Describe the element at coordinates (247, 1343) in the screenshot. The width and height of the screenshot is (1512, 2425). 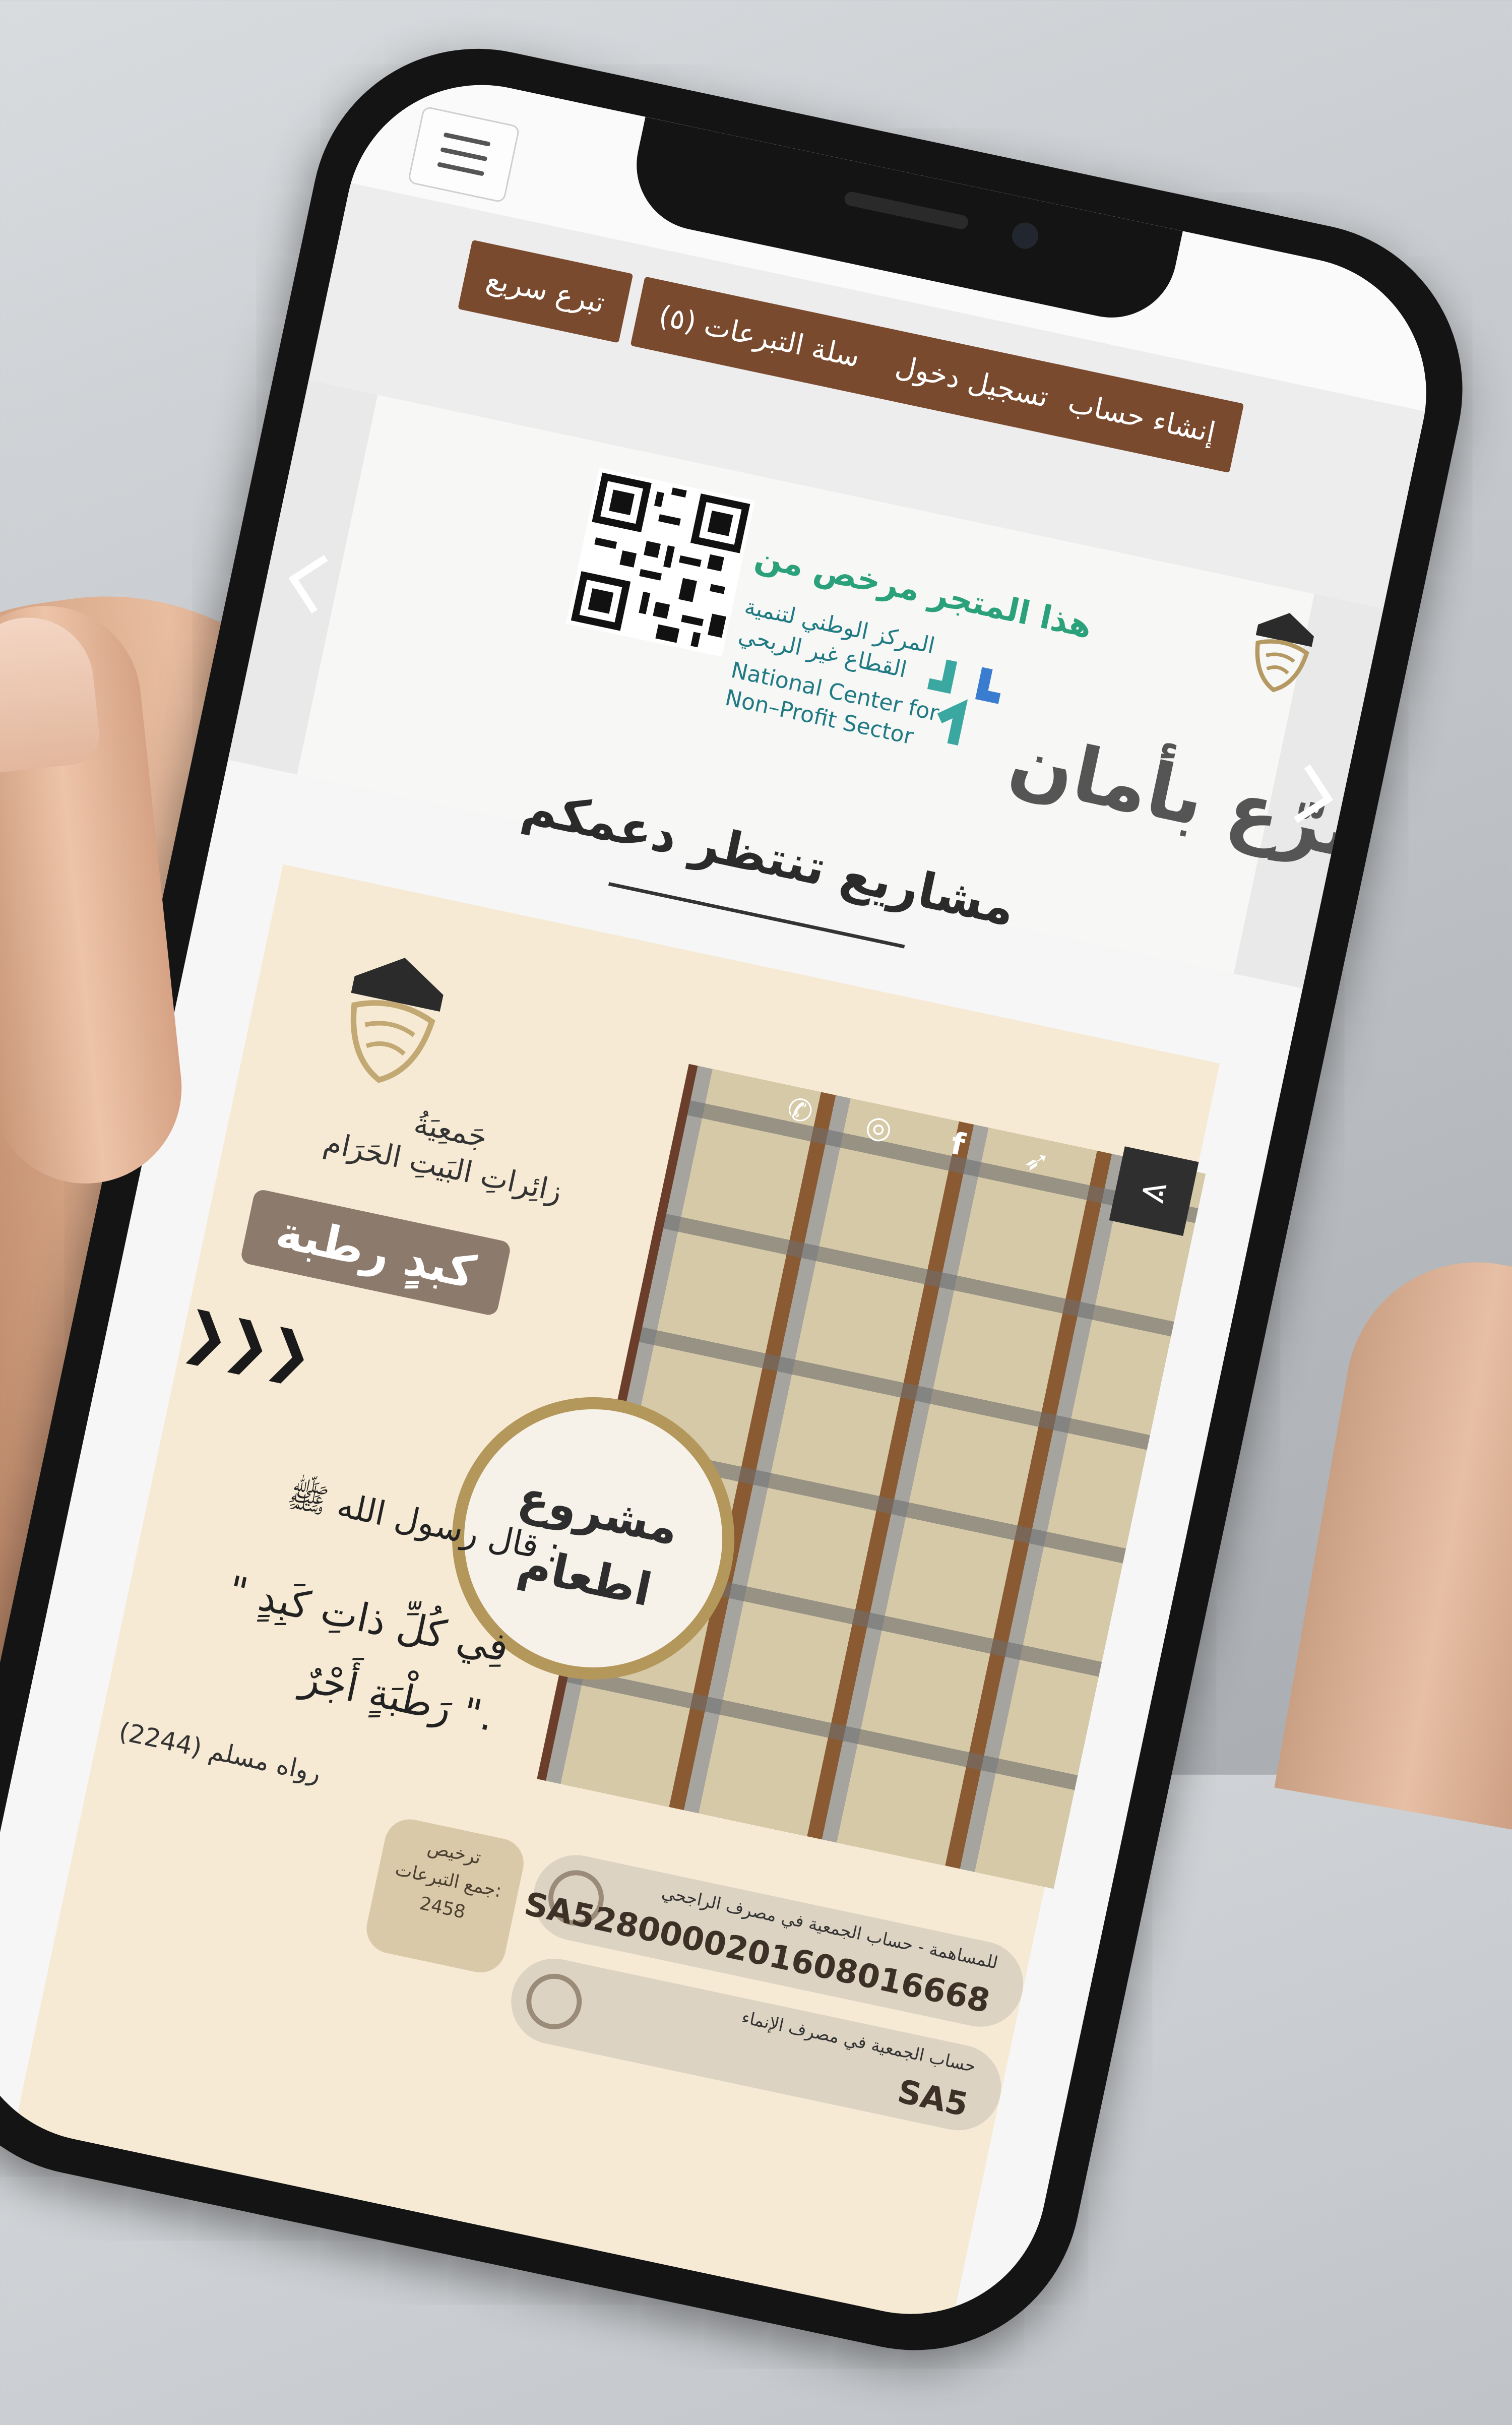
I see `arrows-icon: ❯❯❯` at that location.